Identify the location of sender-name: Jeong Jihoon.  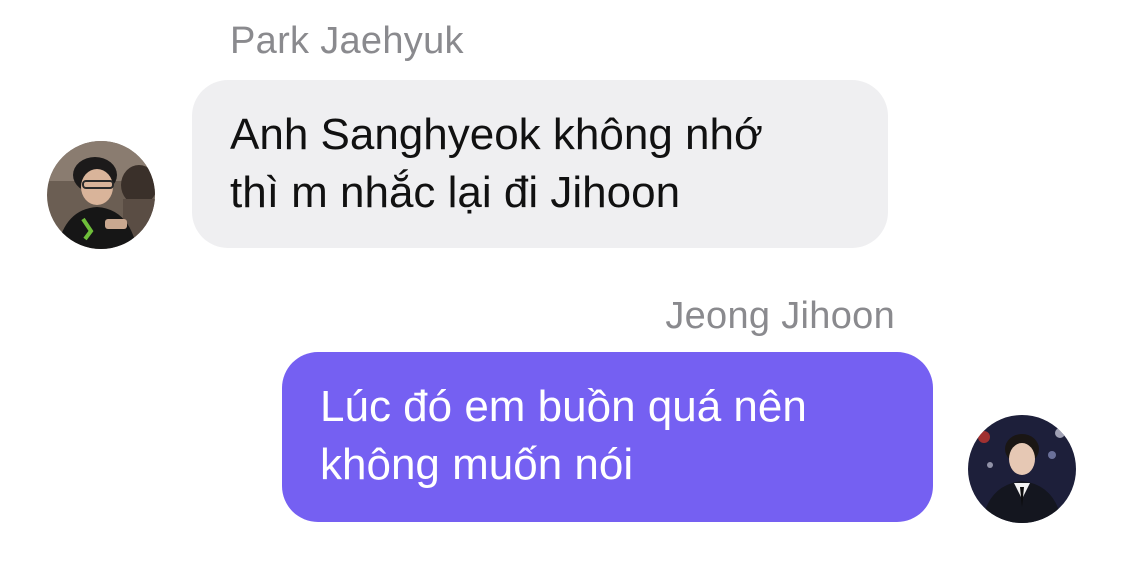
(780, 316).